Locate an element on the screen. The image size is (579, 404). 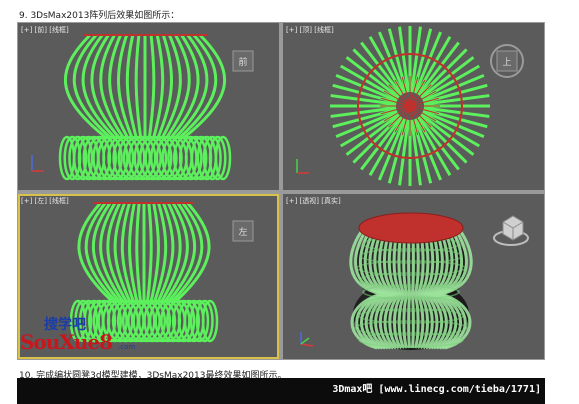
stool-render is located at coordinates (411, 281).